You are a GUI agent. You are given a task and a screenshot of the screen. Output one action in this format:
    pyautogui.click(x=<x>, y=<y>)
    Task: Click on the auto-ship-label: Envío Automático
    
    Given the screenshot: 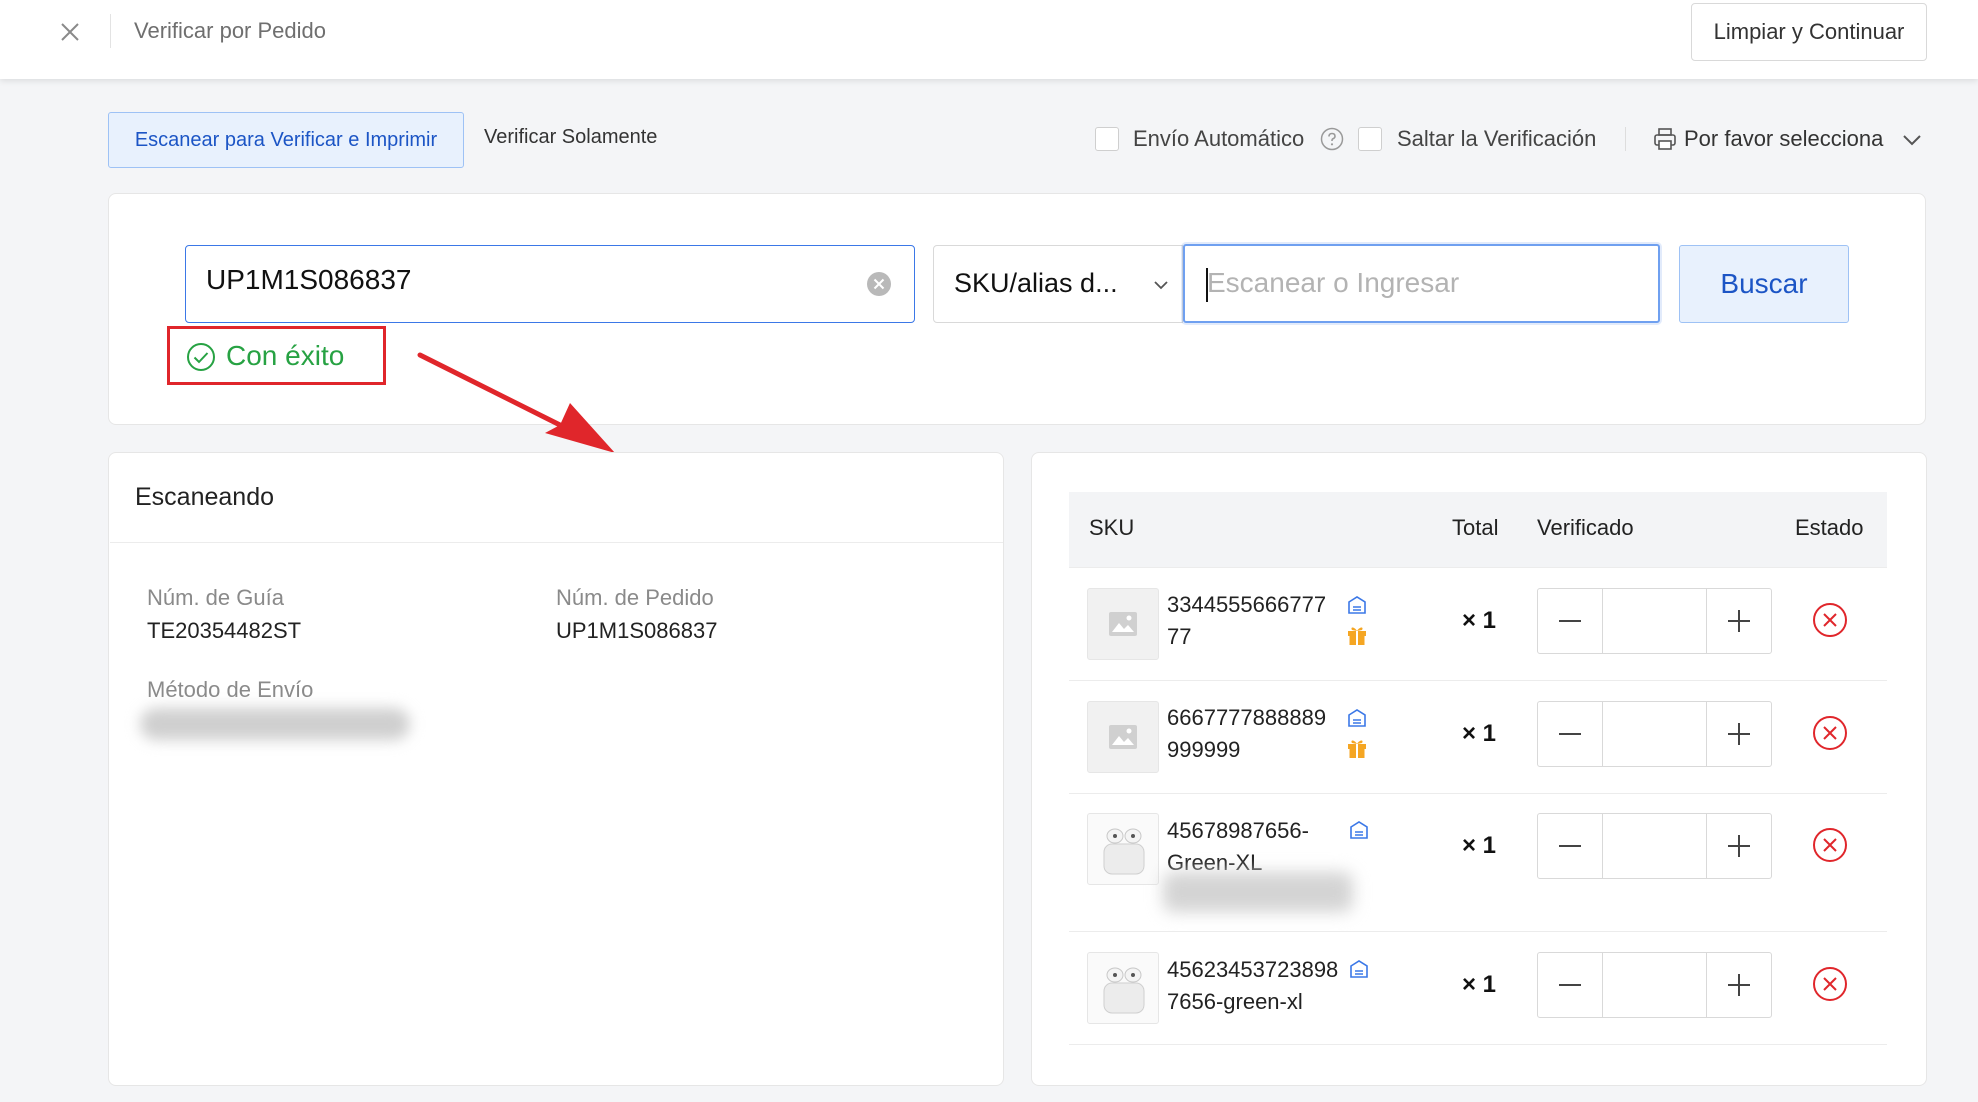 What is the action you would take?
    pyautogui.click(x=1219, y=138)
    